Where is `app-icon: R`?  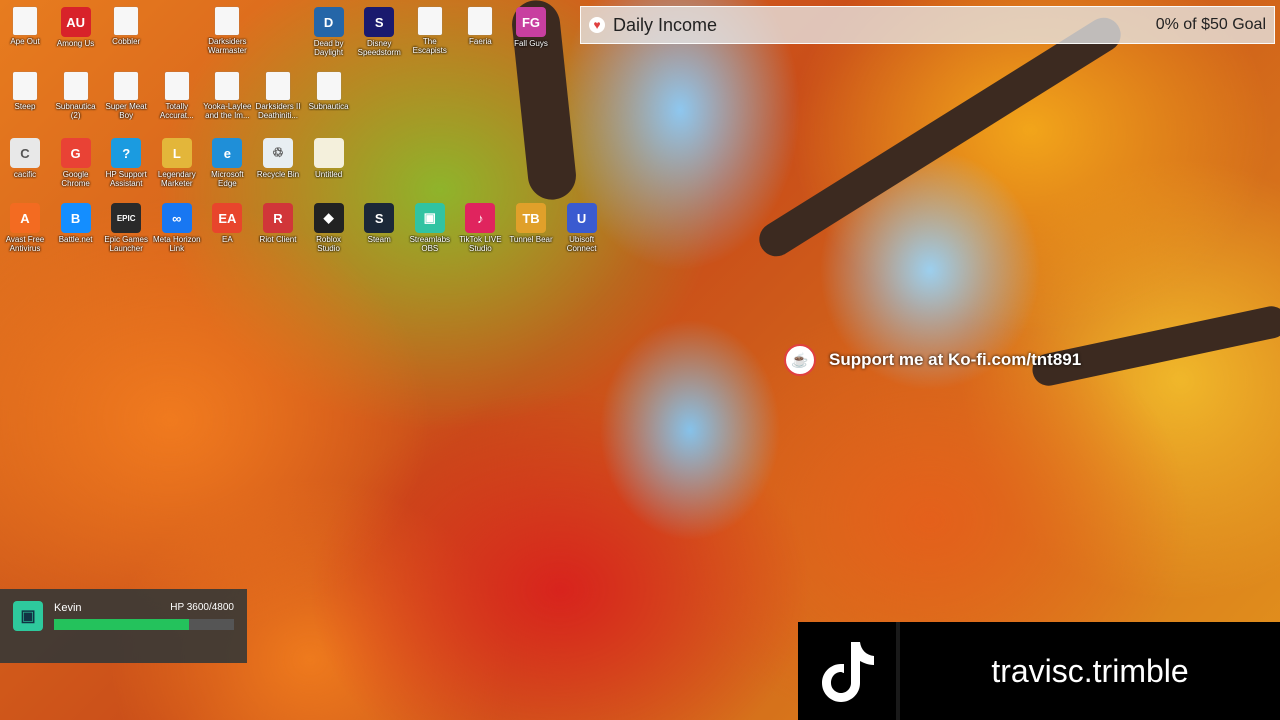 app-icon: R is located at coordinates (278, 218).